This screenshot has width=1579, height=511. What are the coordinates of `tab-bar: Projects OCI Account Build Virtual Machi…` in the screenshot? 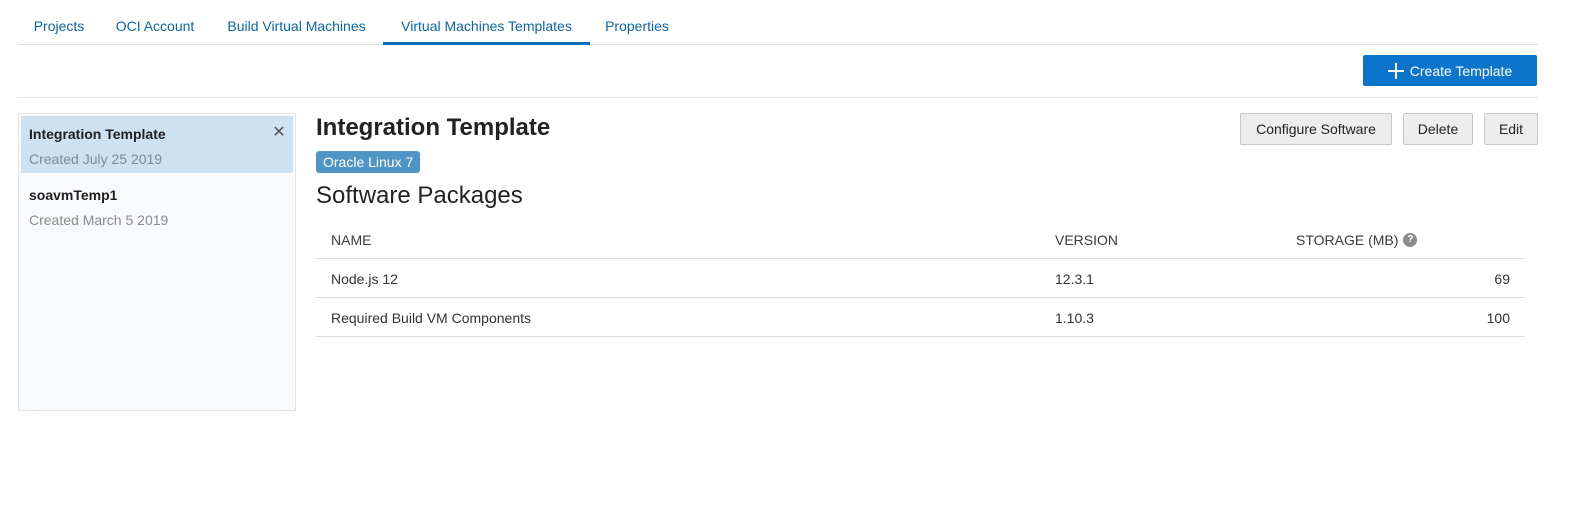 It's located at (778, 22).